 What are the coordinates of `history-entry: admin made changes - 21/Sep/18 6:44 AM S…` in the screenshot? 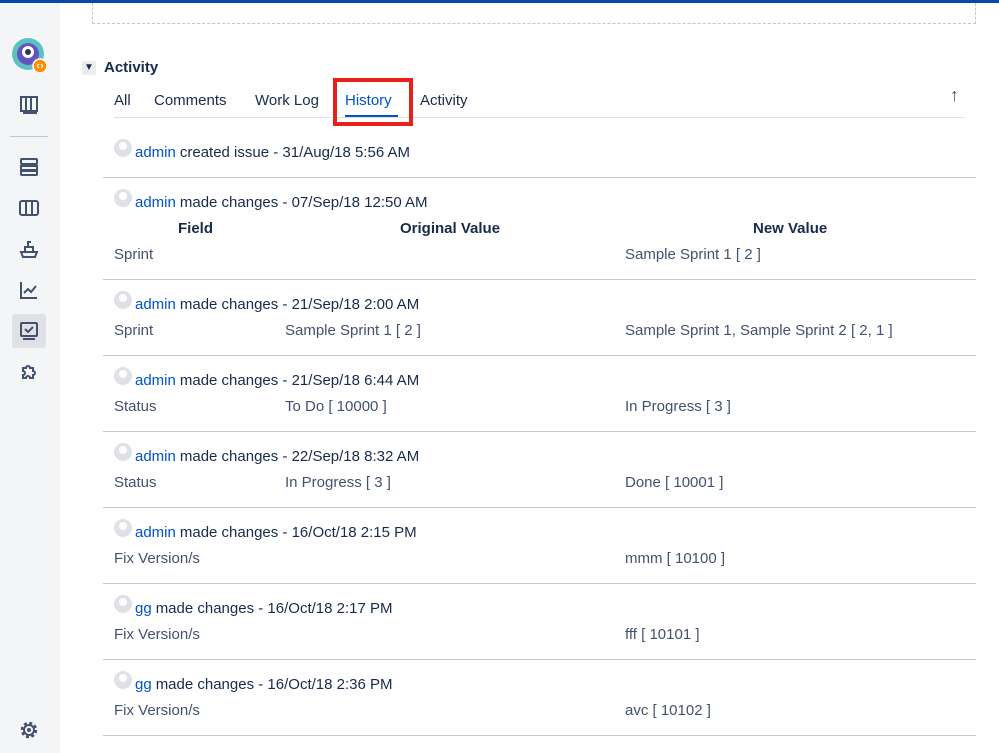 It's located at (539, 394).